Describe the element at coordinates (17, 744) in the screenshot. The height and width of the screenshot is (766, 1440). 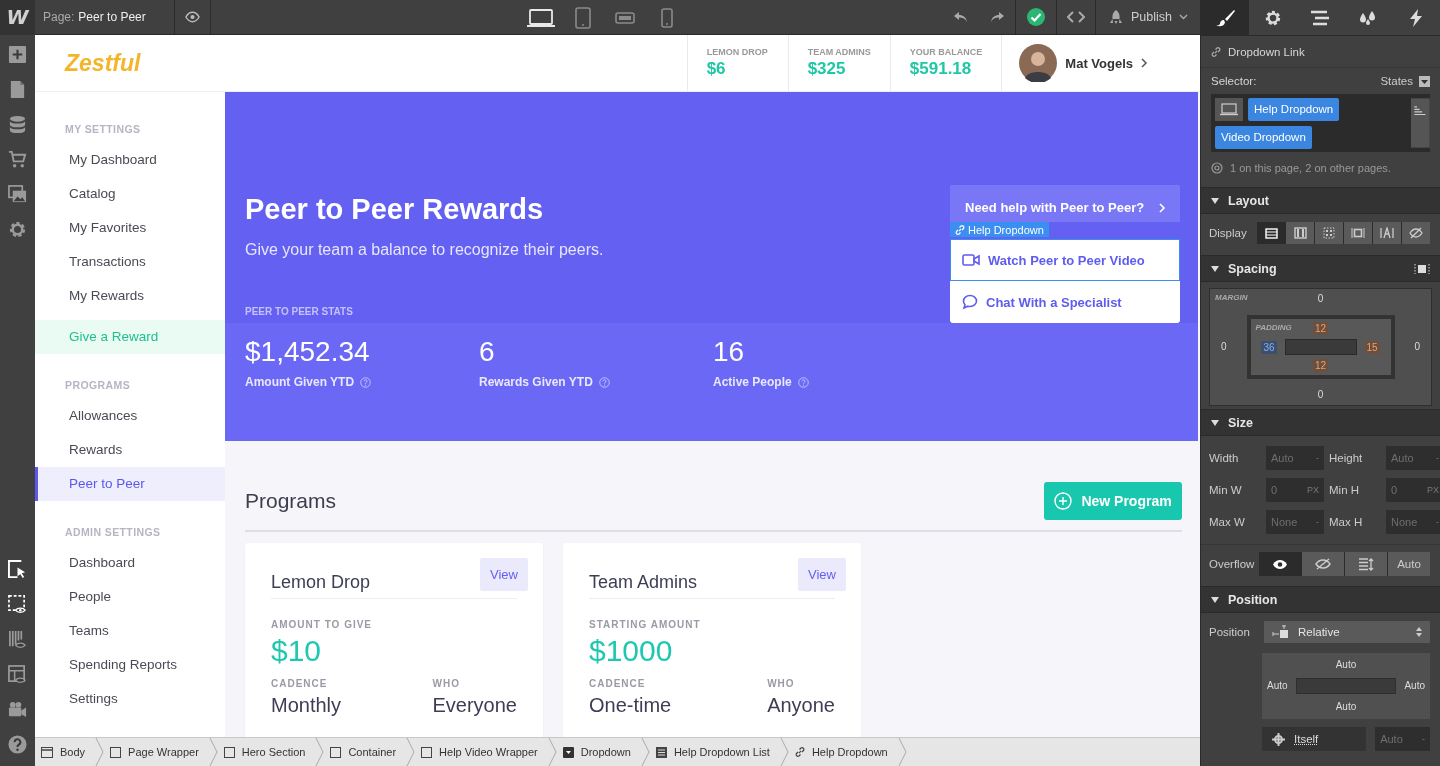
I see `help-icon` at that location.